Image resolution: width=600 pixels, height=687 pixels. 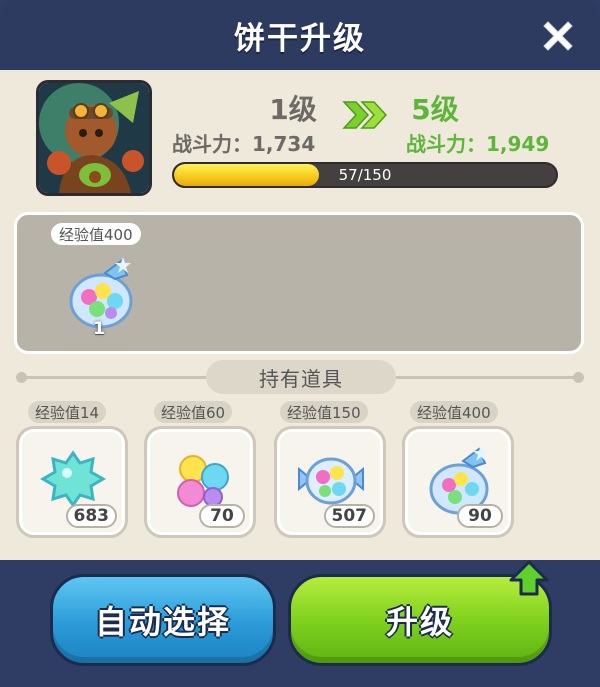 I want to click on current-power: 战斗力：1,734, so click(x=244, y=144).